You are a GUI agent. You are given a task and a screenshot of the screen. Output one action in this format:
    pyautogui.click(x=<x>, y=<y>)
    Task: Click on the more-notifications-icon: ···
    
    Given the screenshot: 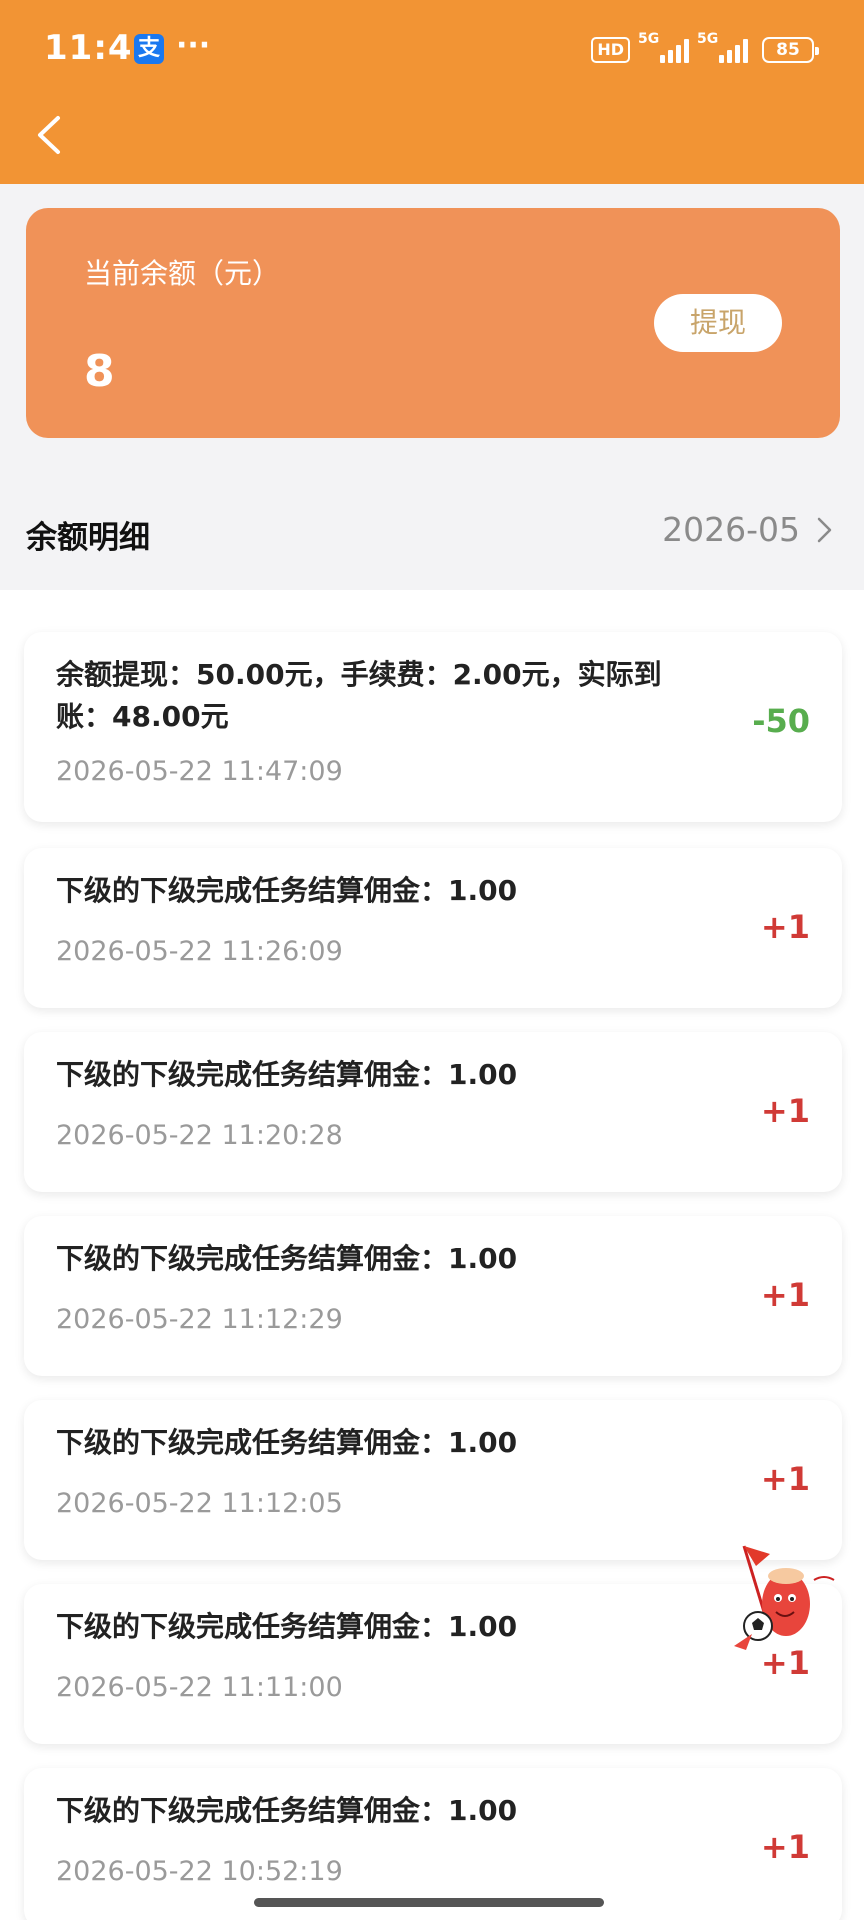 What is the action you would take?
    pyautogui.click(x=193, y=45)
    